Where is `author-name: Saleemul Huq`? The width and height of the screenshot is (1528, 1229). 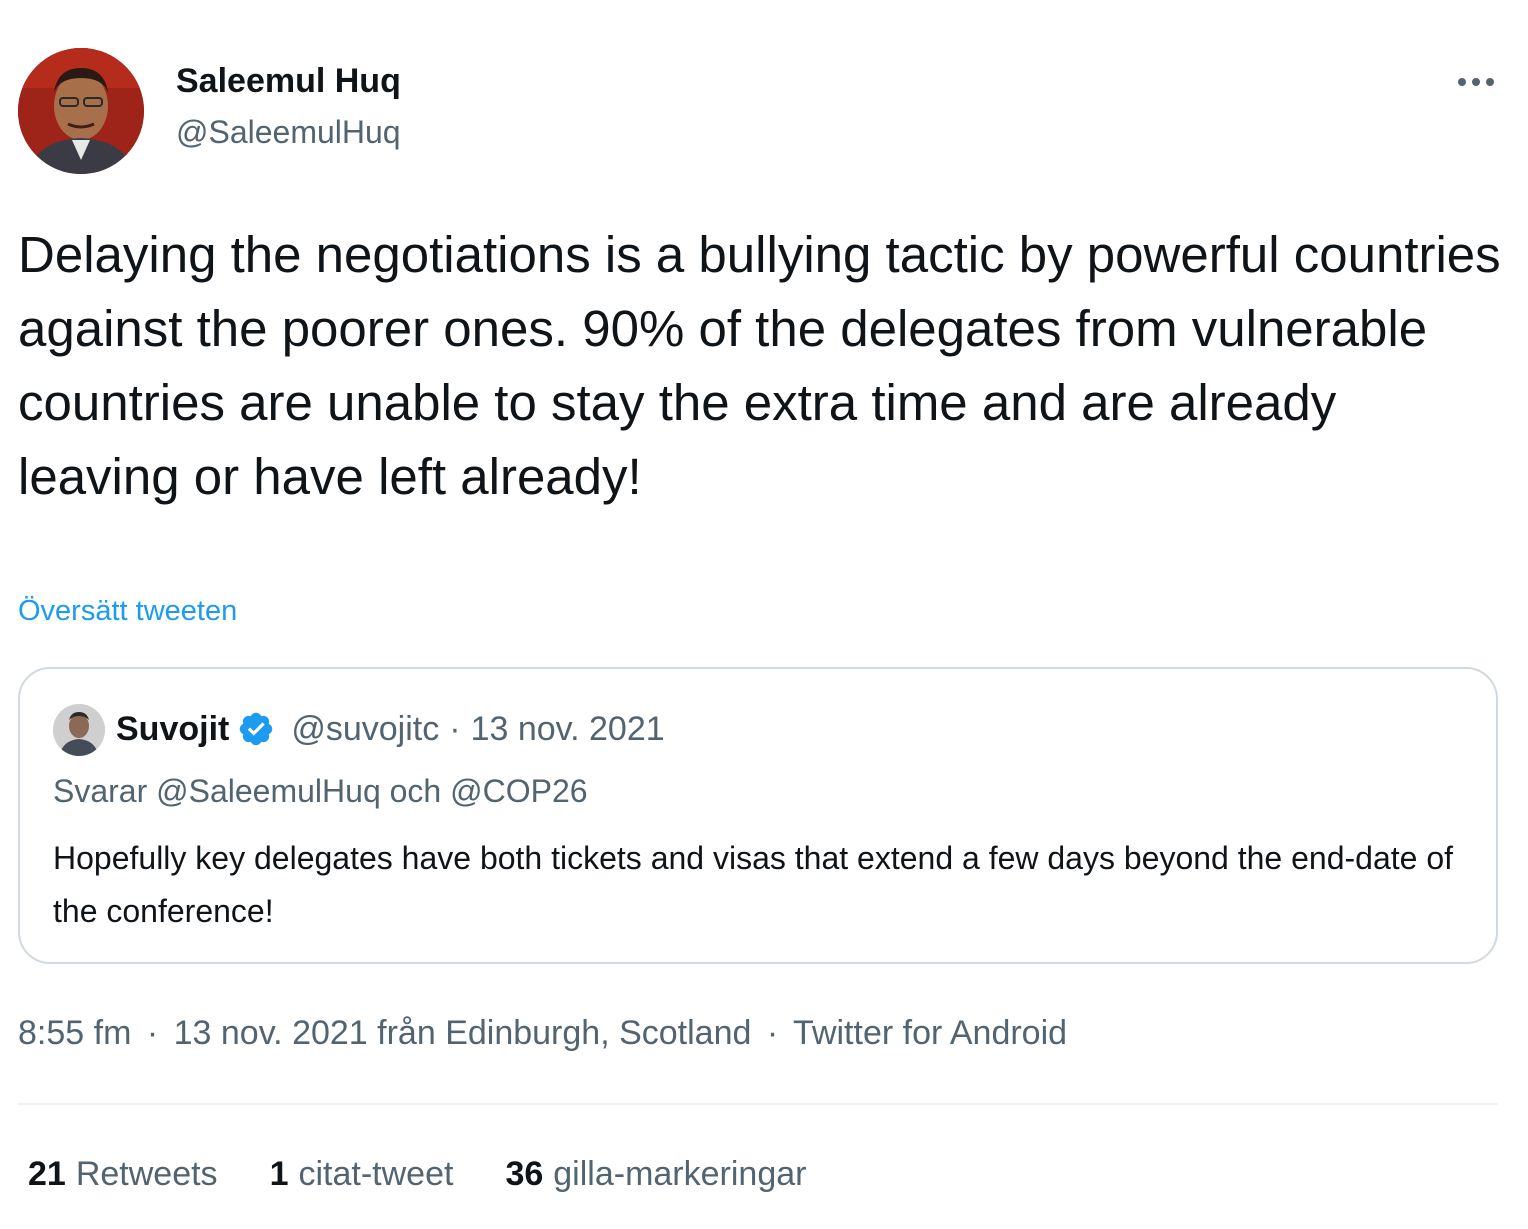
author-name: Saleemul Huq is located at coordinates (288, 81).